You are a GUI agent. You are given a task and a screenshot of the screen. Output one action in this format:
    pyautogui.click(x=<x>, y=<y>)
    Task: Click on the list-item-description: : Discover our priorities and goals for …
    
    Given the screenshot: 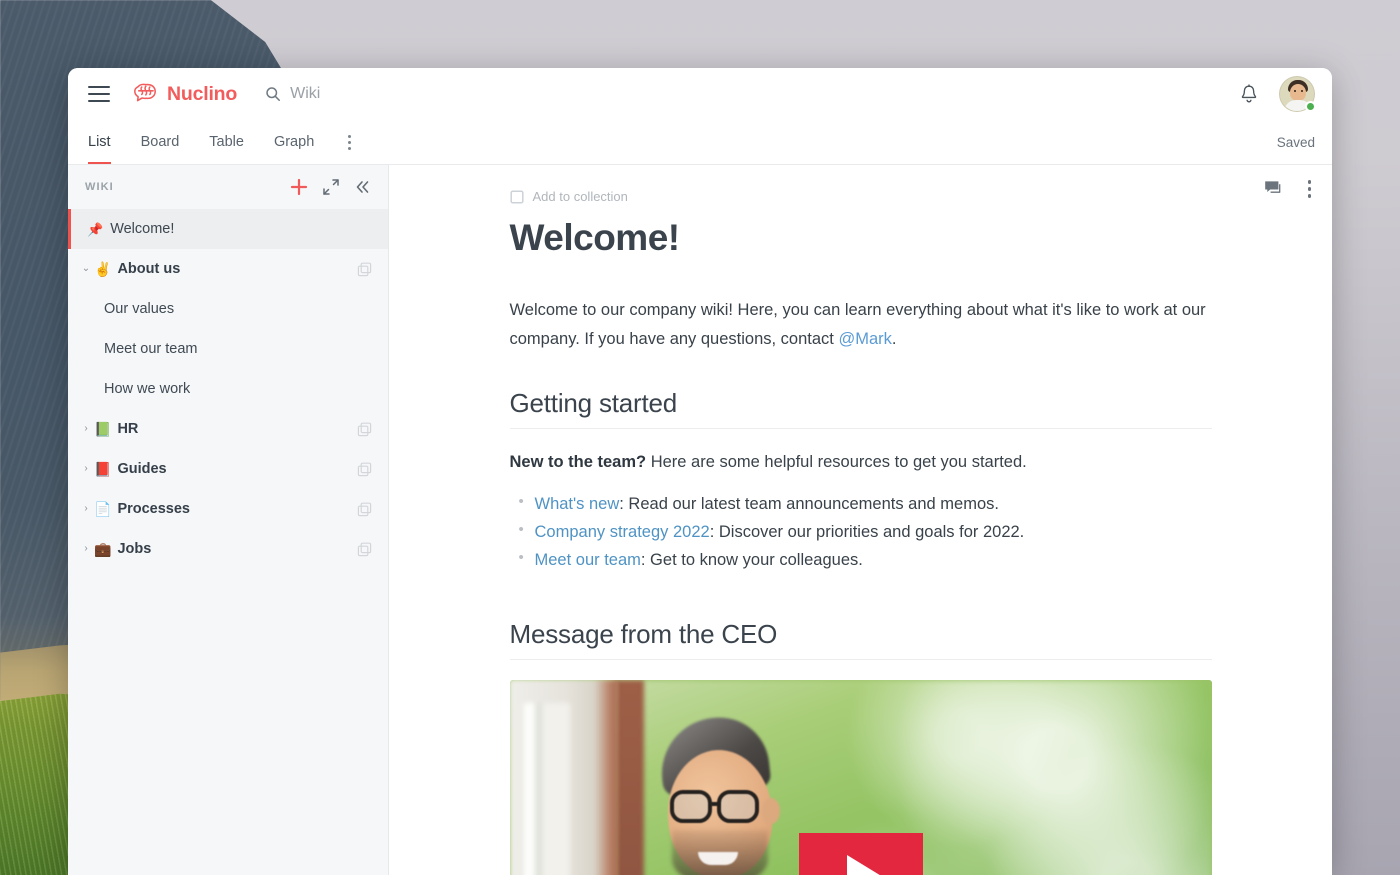 What is the action you would take?
    pyautogui.click(x=867, y=532)
    